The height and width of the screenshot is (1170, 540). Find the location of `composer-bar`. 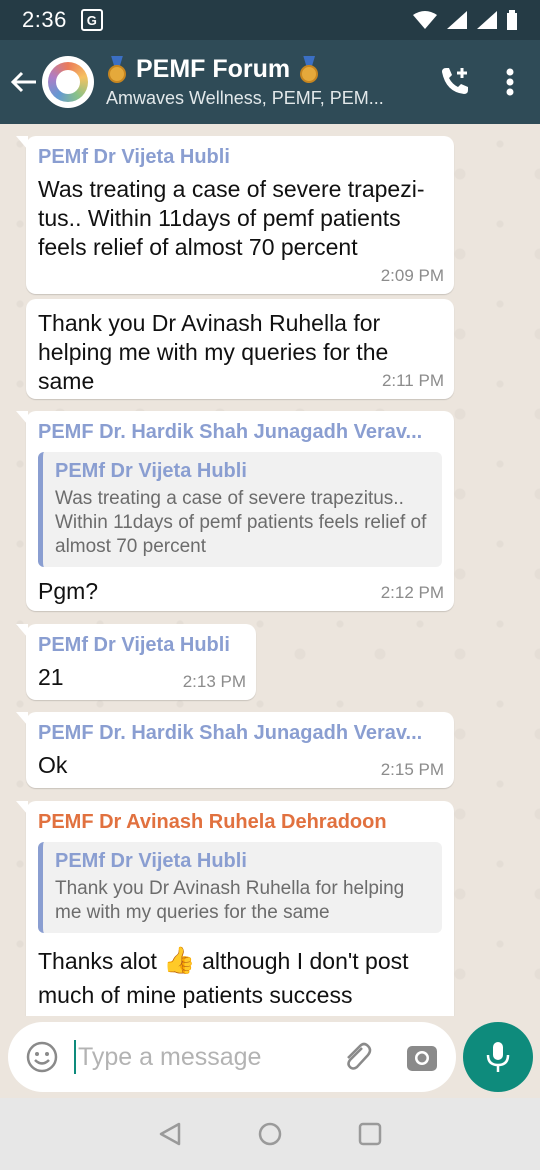

composer-bar is located at coordinates (270, 1057).